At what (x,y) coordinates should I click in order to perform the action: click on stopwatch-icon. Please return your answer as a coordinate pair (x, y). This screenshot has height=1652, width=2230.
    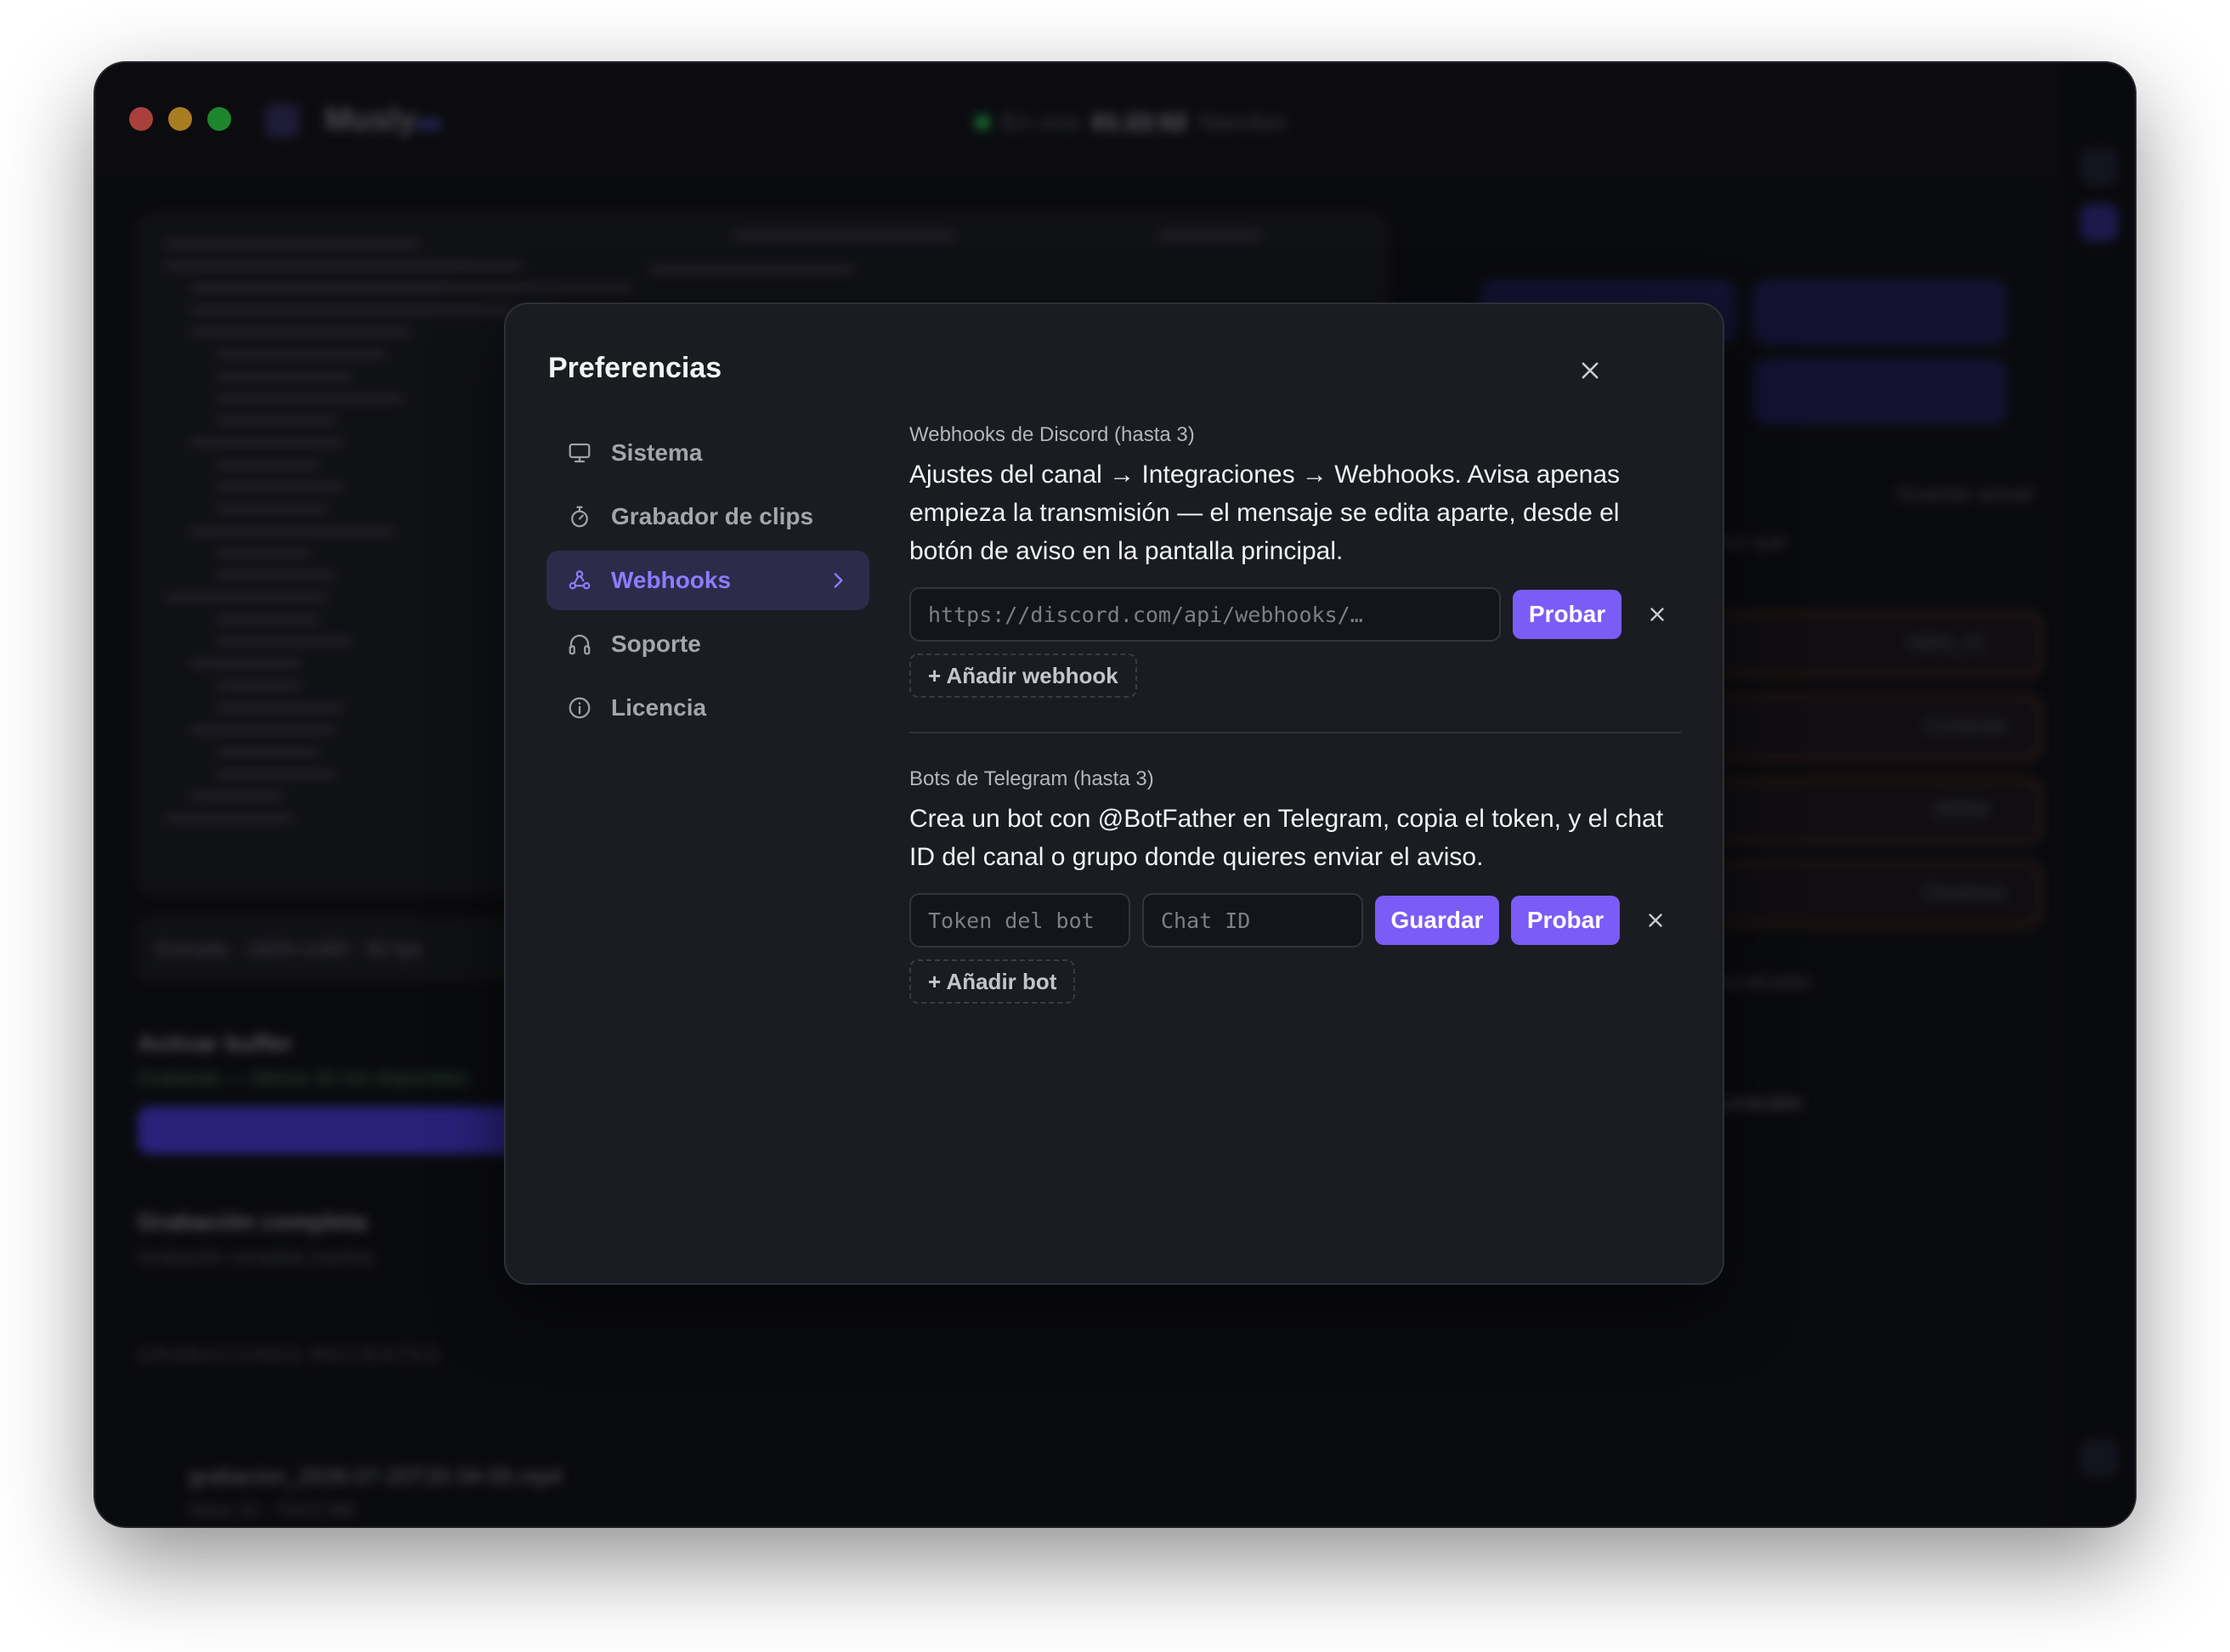
    Looking at the image, I should click on (579, 516).